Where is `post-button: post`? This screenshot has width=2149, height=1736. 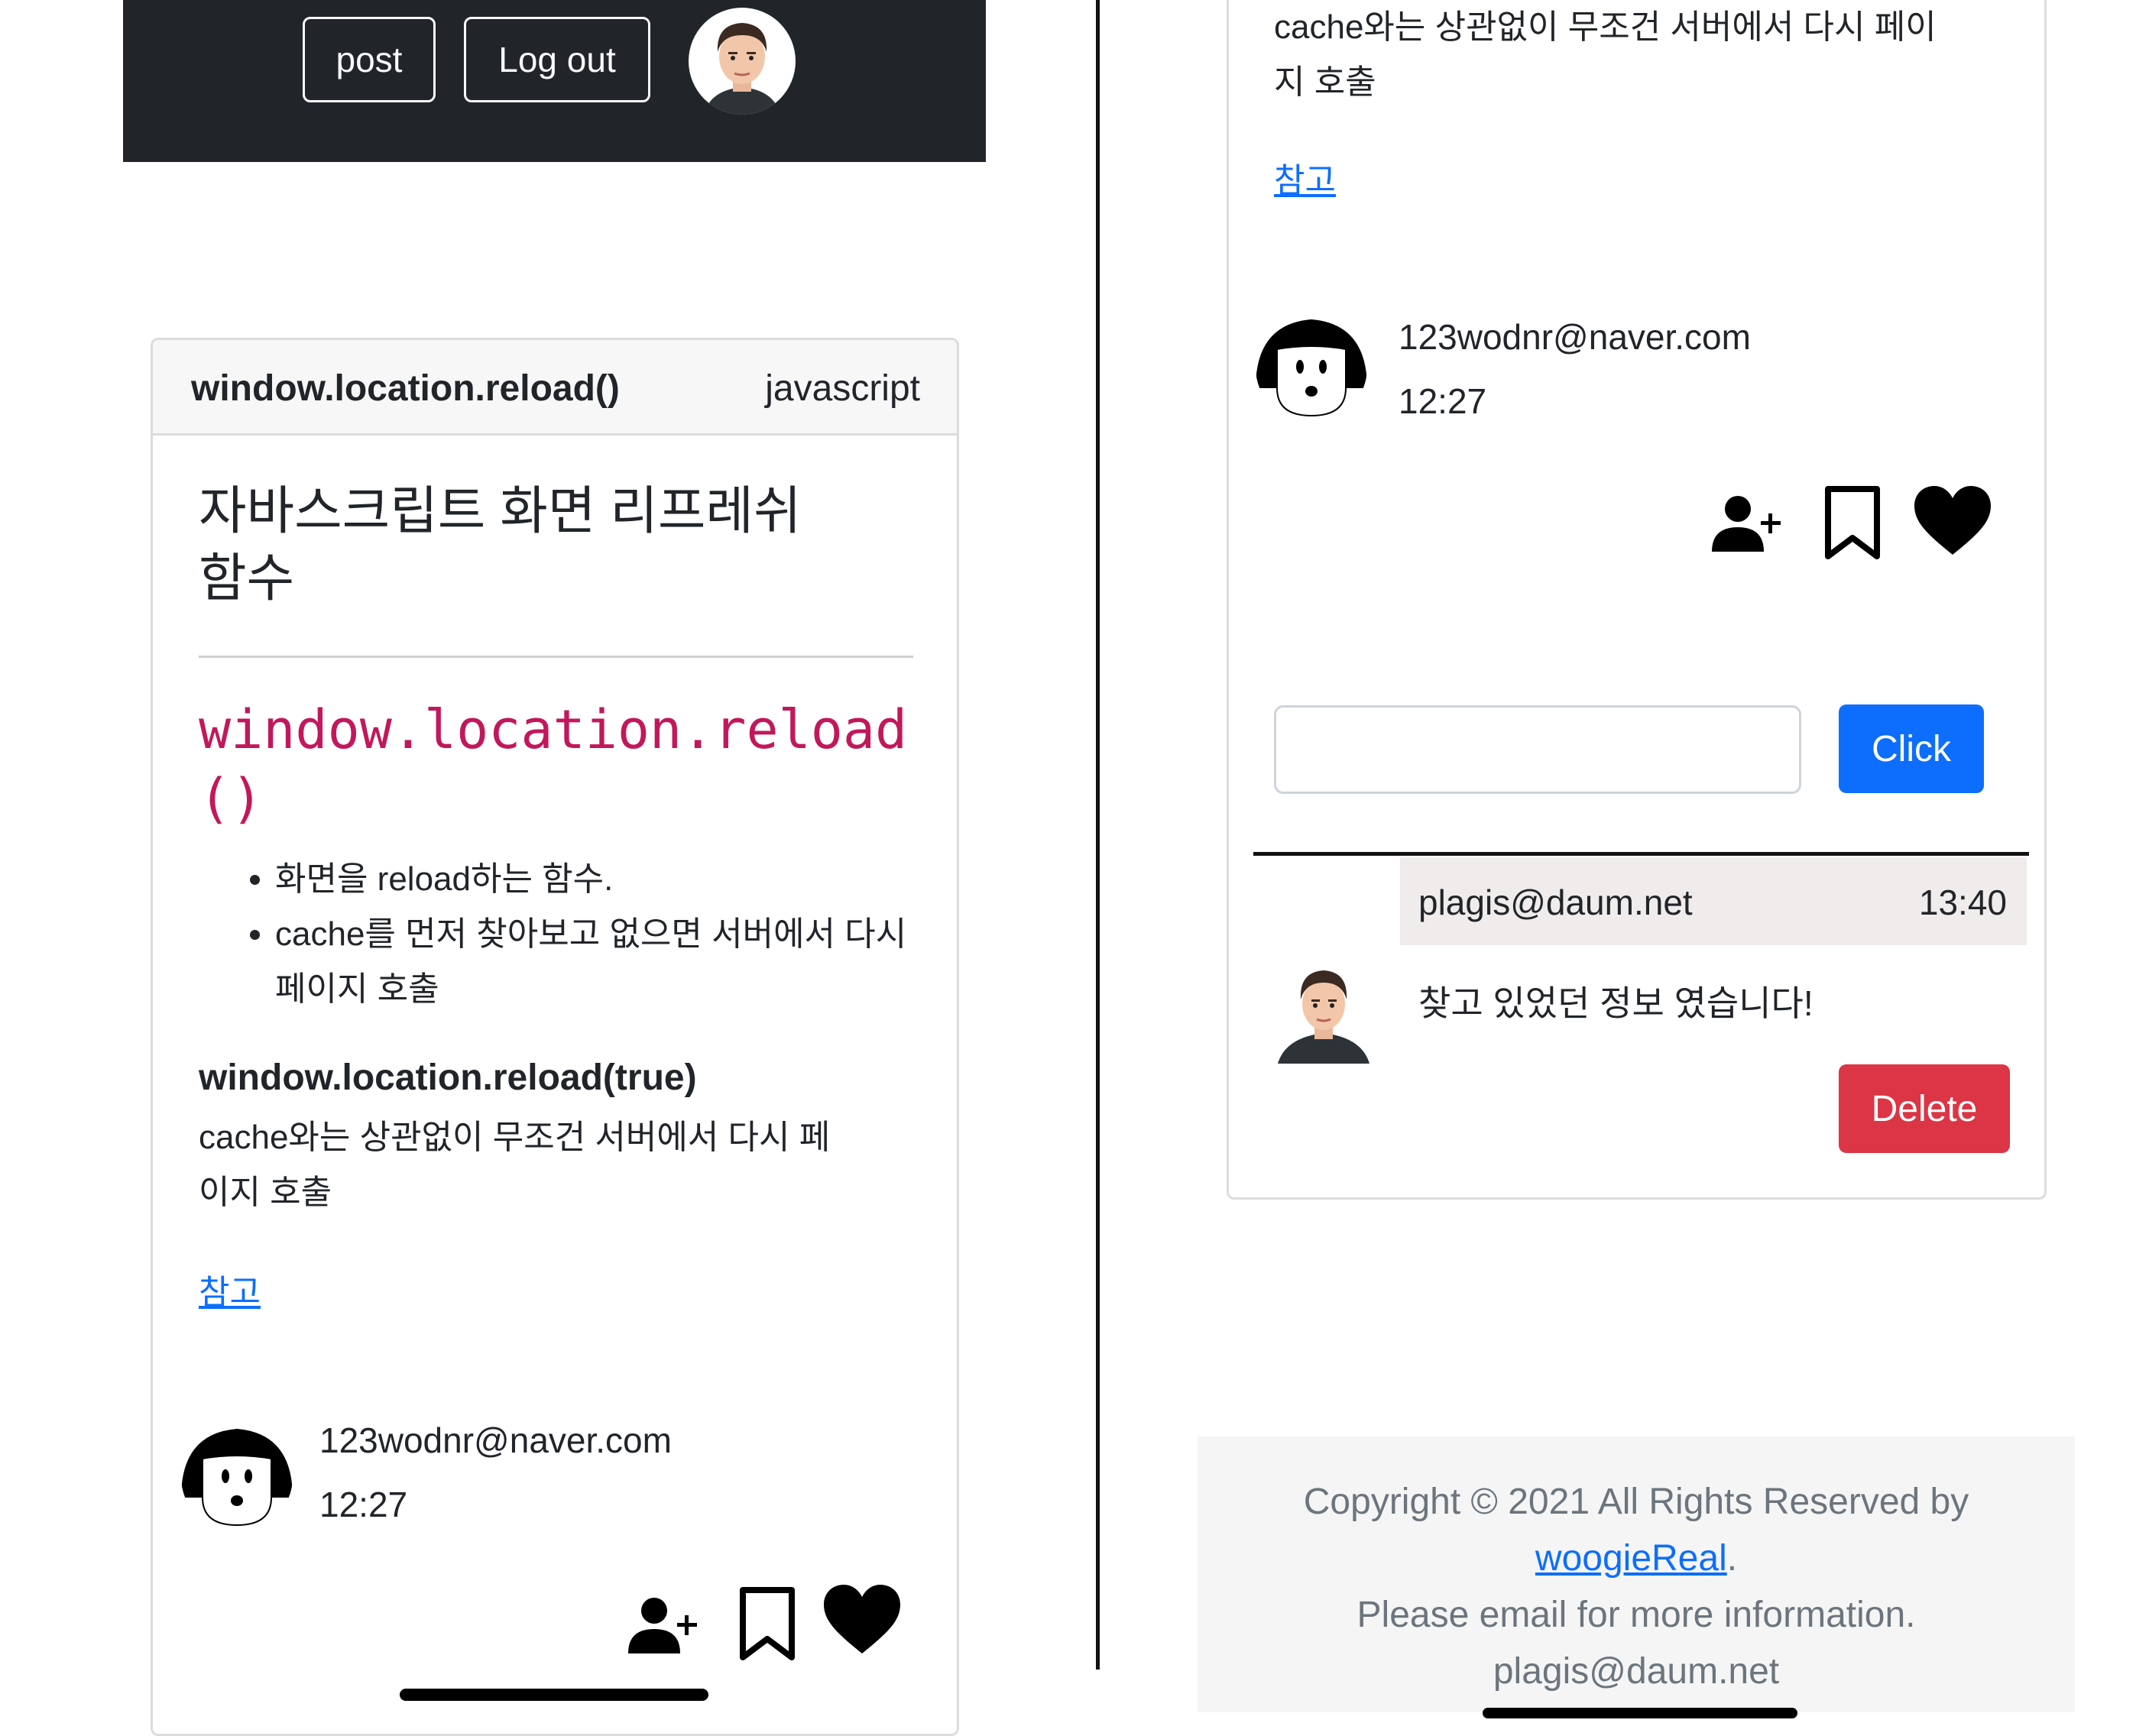 post-button: post is located at coordinates (369, 59).